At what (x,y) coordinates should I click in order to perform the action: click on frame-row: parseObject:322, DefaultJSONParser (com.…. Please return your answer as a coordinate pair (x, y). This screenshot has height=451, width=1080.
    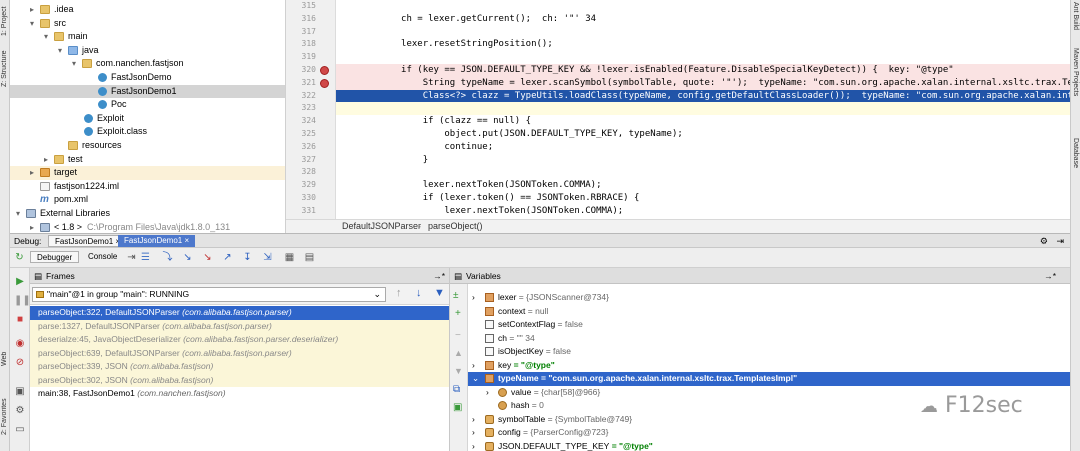
    Looking at the image, I should click on (239, 313).